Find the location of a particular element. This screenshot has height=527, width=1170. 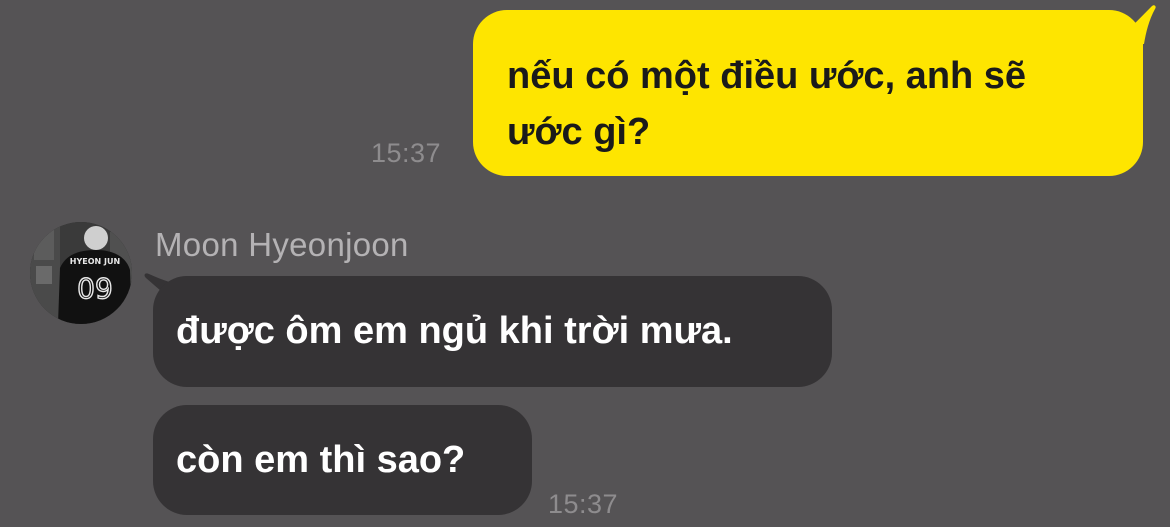

received-message-text: còn em thì sao? is located at coordinates (321, 459).